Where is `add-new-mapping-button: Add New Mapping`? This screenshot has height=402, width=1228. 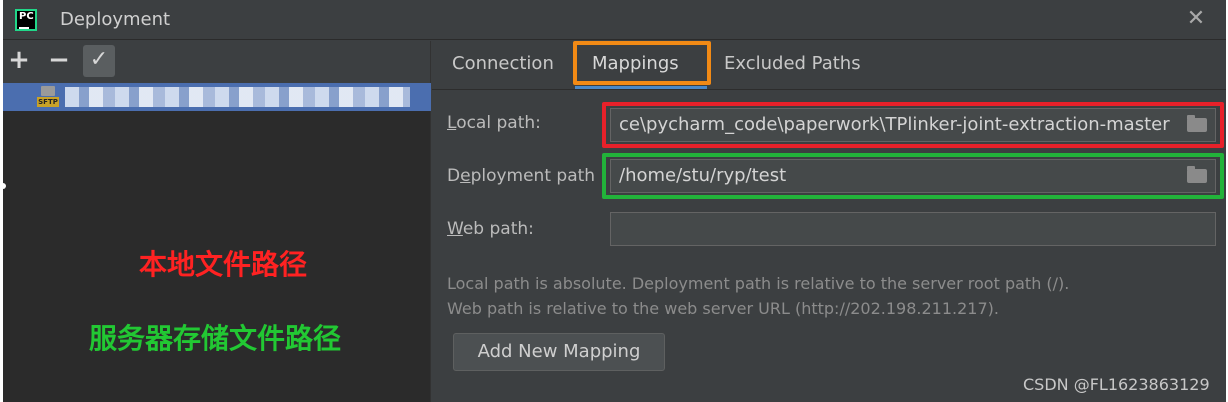
add-new-mapping-button: Add New Mapping is located at coordinates (559, 352).